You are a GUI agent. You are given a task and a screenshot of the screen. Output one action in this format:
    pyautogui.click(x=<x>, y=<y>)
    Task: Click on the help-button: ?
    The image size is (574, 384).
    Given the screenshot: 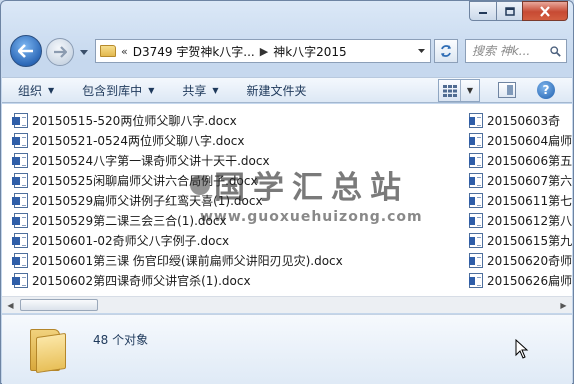 What is the action you would take?
    pyautogui.click(x=546, y=90)
    